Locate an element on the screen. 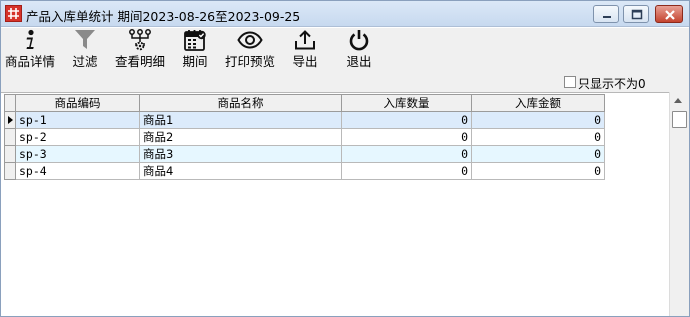 This screenshot has height=317, width=690. show-nonzero-checkbox is located at coordinates (570, 82).